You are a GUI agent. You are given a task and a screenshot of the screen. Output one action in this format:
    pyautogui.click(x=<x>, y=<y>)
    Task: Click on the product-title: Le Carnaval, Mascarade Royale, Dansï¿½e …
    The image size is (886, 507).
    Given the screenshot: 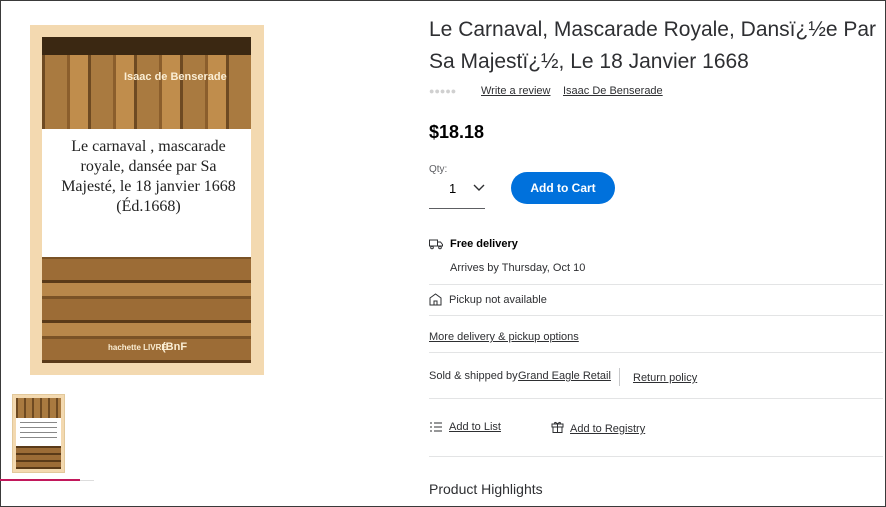 What is the action you would take?
    pyautogui.click(x=653, y=45)
    